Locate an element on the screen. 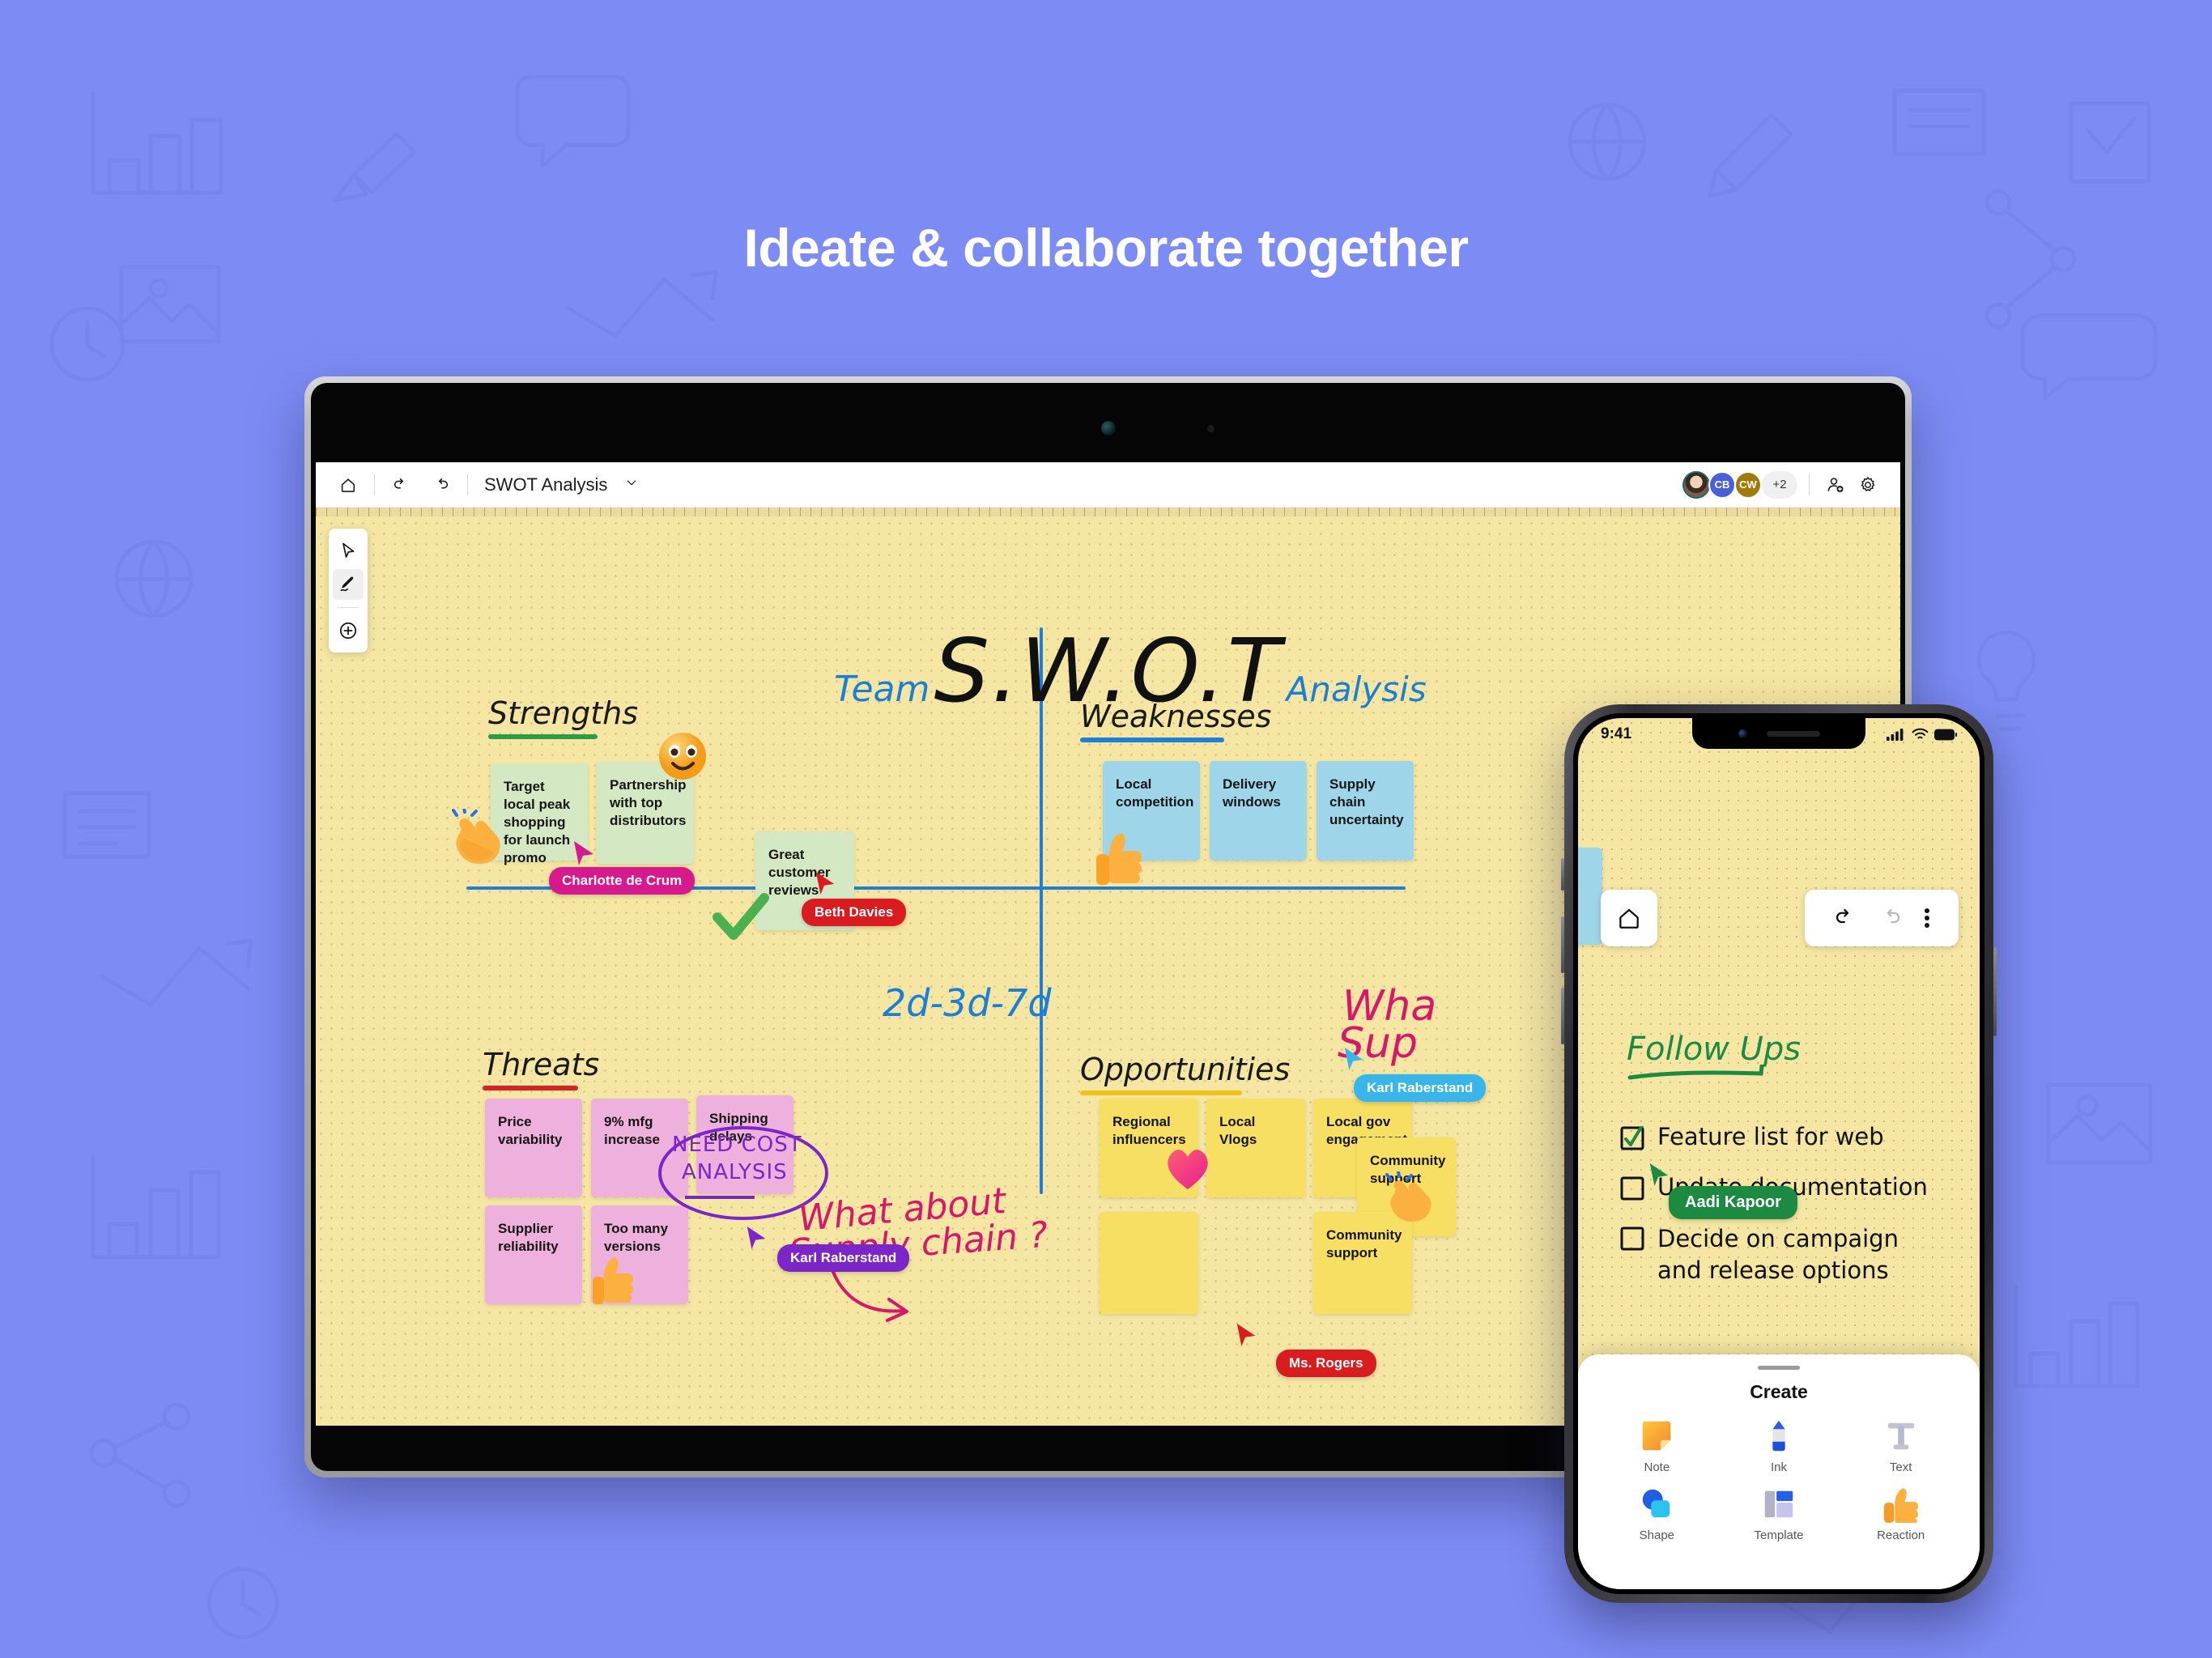 This screenshot has width=2212, height=1658. collab-name-tag: Beth Davies is located at coordinates (854, 912).